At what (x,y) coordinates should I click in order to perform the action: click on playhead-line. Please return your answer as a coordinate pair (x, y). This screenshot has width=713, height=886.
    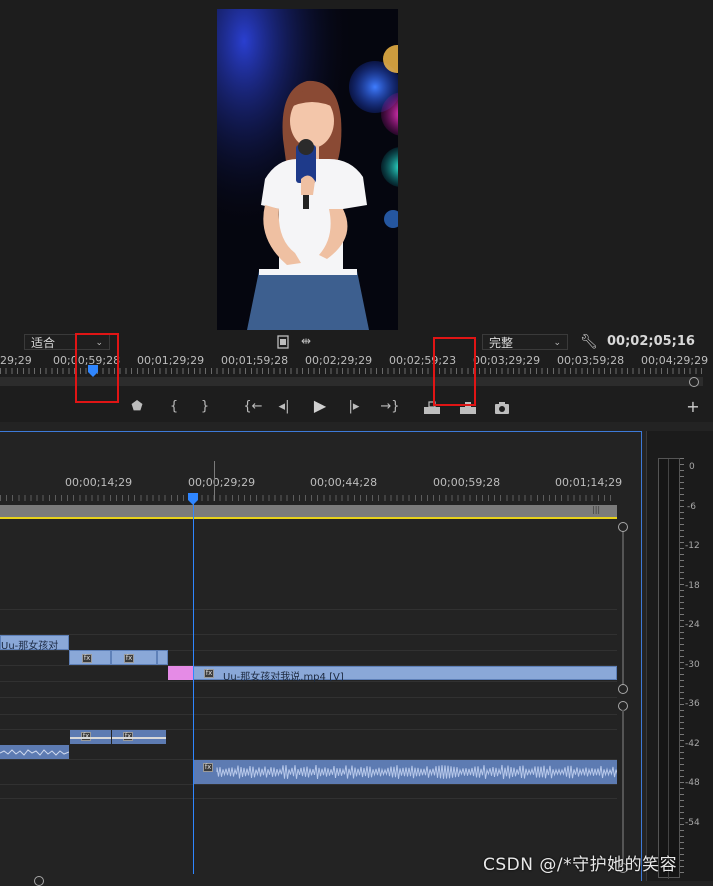
    Looking at the image, I should click on (193, 688).